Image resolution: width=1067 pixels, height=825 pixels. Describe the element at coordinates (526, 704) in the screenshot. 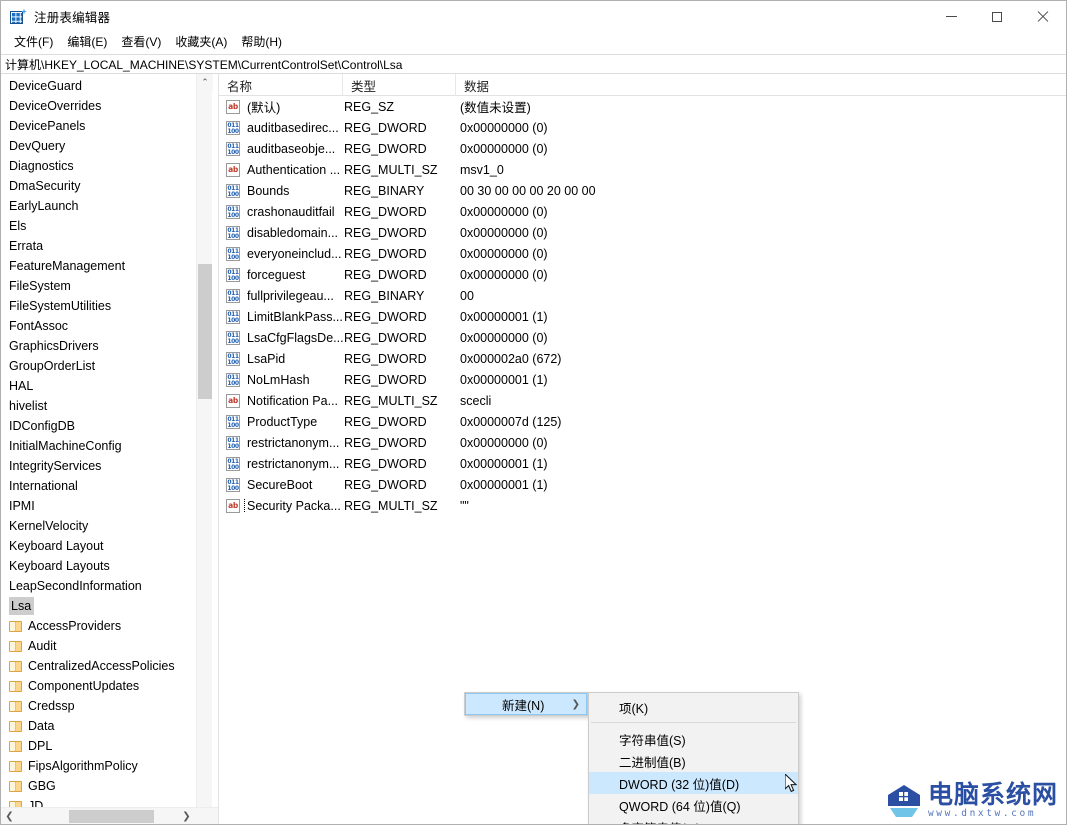

I see `context-menu-item-new: 新建(N) ❯` at that location.